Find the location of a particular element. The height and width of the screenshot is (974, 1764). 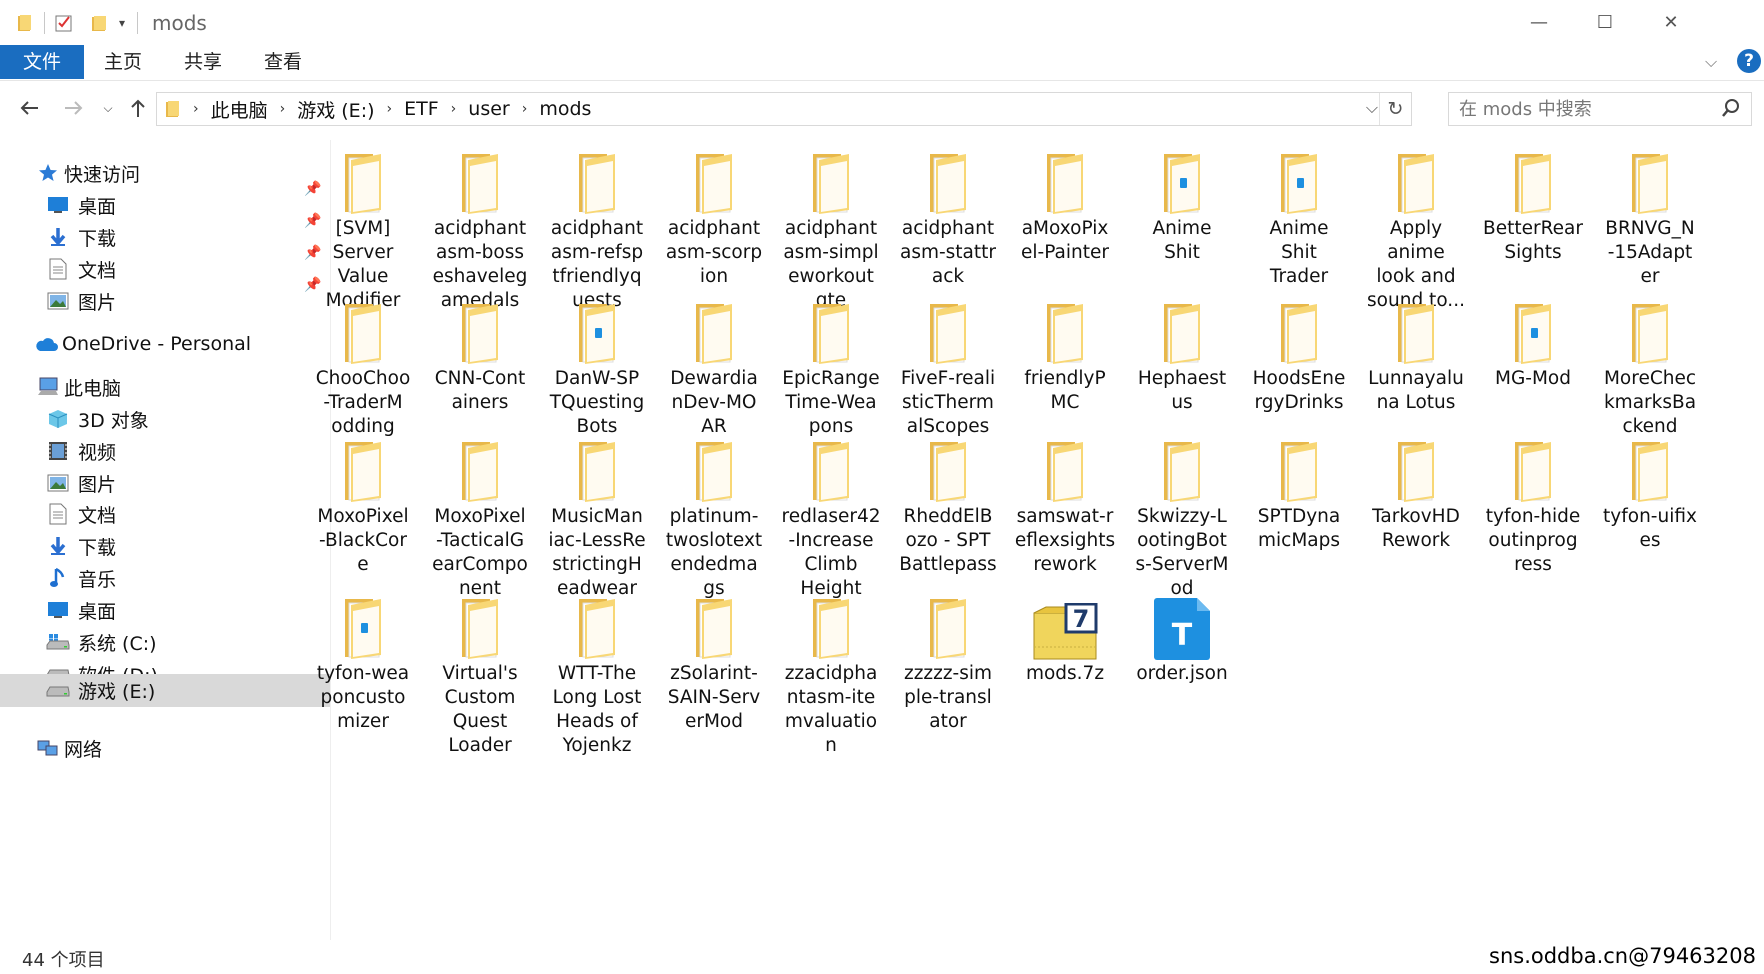

folder-item: Dewardia nDev-MO AR is located at coordinates (714, 364).